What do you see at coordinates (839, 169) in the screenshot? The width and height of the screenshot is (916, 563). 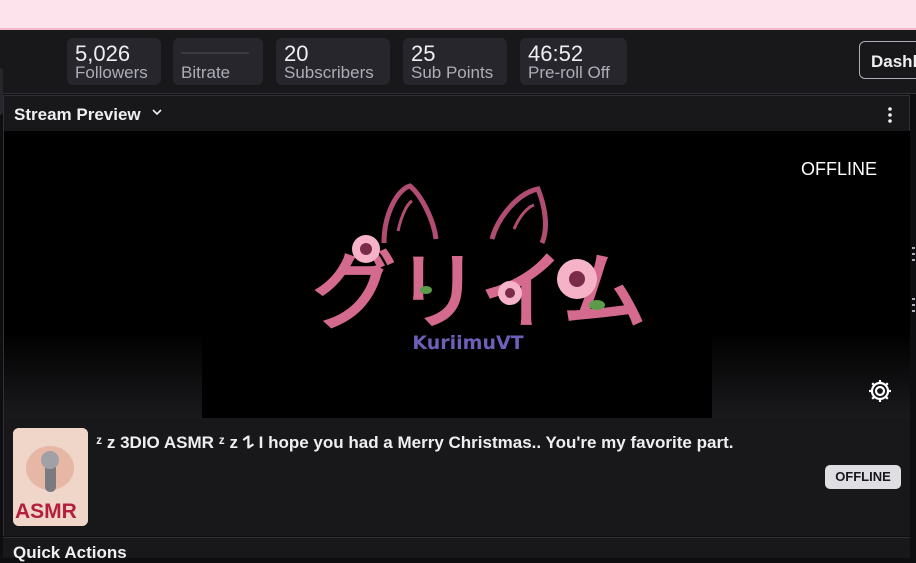 I see `offline-overlay-label: OFFLINE` at bounding box center [839, 169].